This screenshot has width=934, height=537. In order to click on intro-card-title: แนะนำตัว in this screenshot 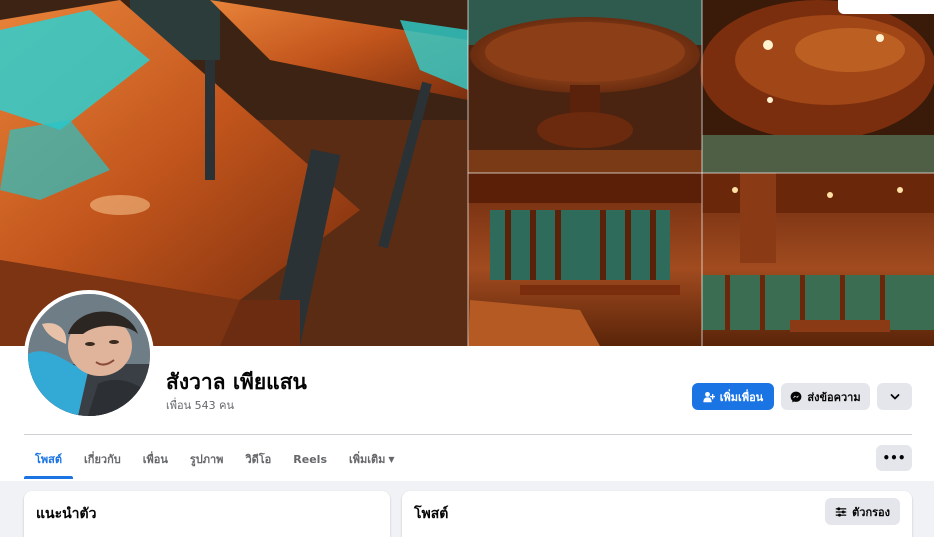, I will do `click(66, 514)`.